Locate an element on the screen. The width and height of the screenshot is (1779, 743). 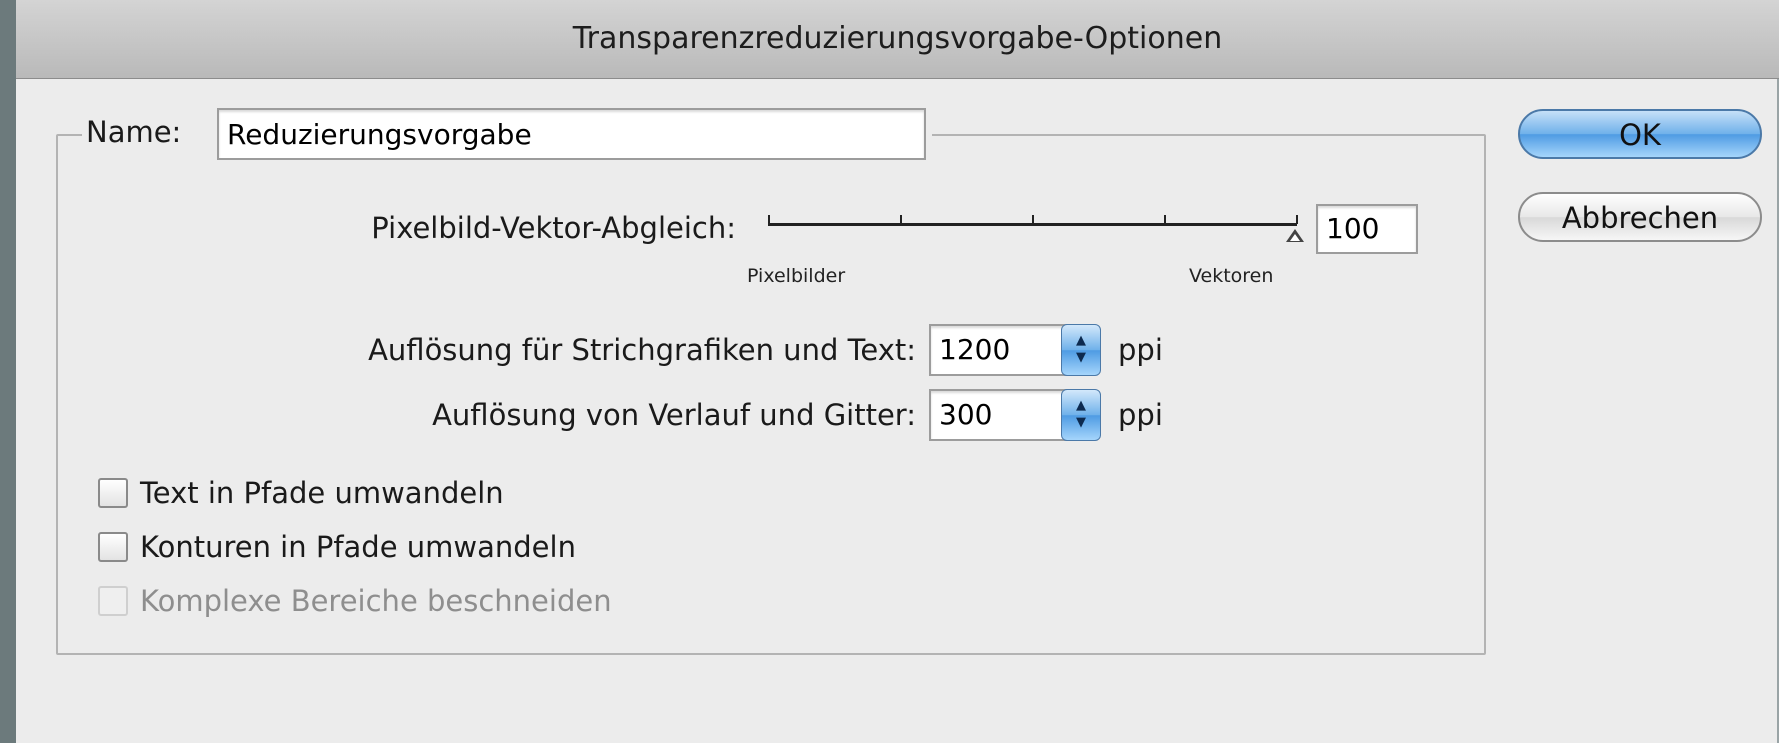
strokes-to-paths-checkbox is located at coordinates (113, 547).